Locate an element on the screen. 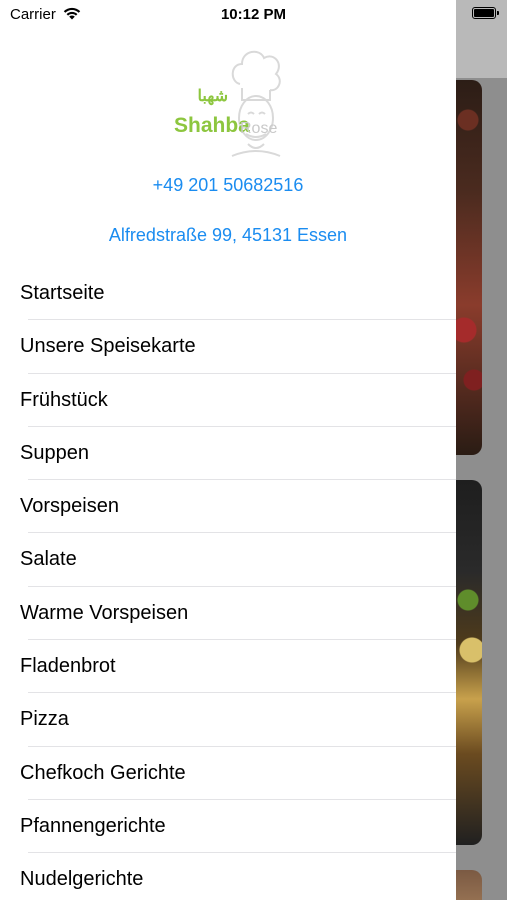 The image size is (507, 900). logo-text: Shahba is located at coordinates (212, 125).